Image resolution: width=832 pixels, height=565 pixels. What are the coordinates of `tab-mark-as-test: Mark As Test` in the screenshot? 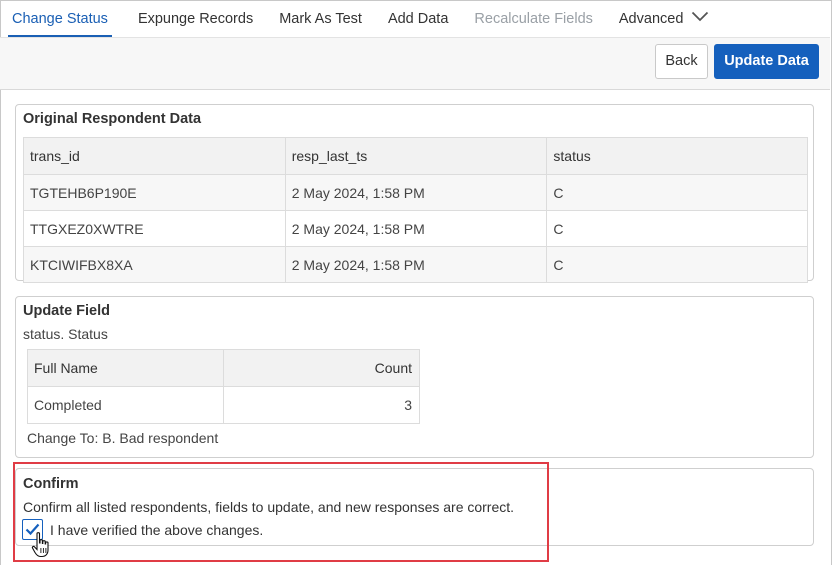 It's located at (320, 18).